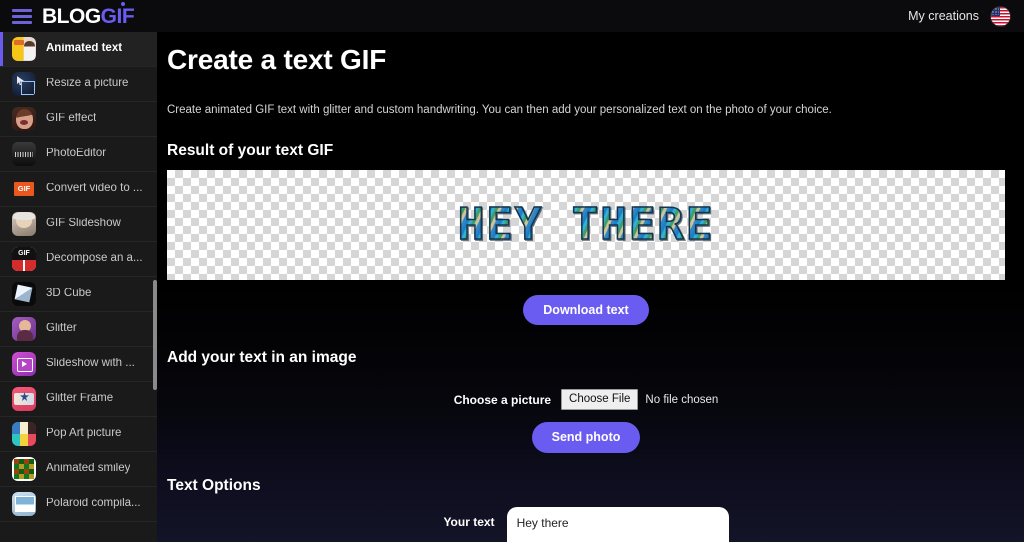  Describe the element at coordinates (88, 469) in the screenshot. I see `sidebar-item-label: Animated smiley` at that location.